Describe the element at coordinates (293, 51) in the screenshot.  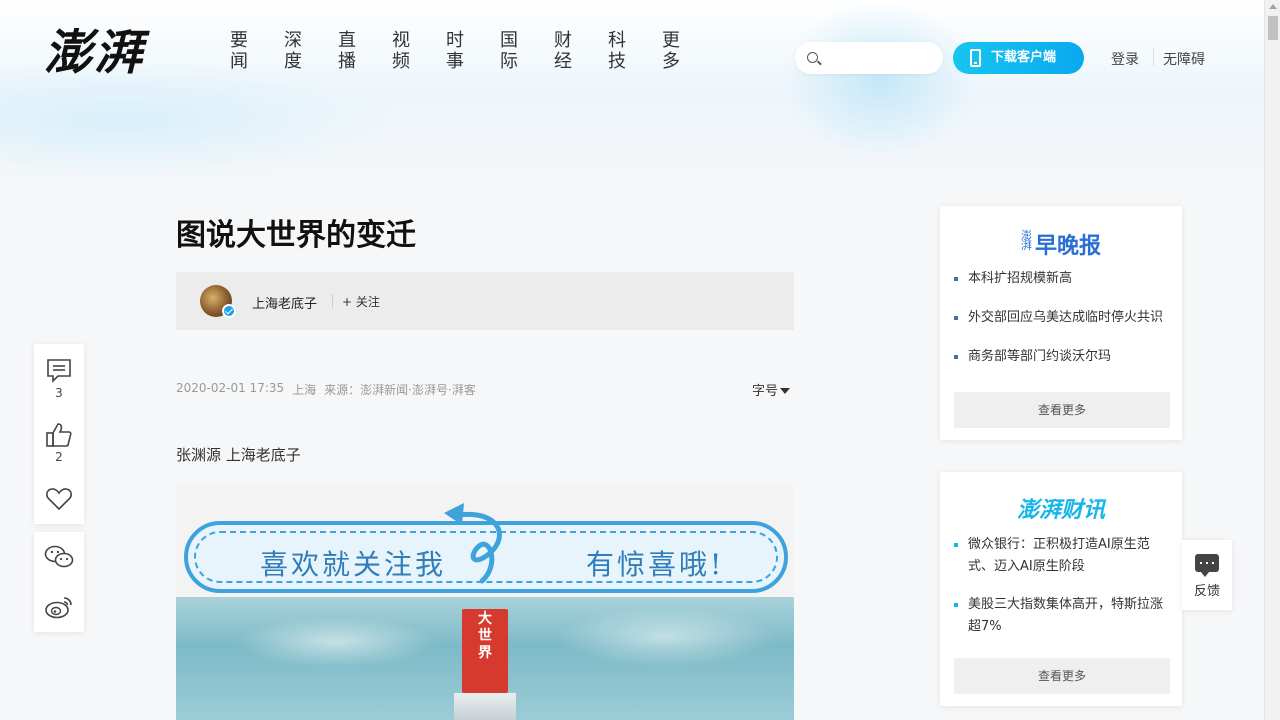
I see `nav-item-depth: 深度` at that location.